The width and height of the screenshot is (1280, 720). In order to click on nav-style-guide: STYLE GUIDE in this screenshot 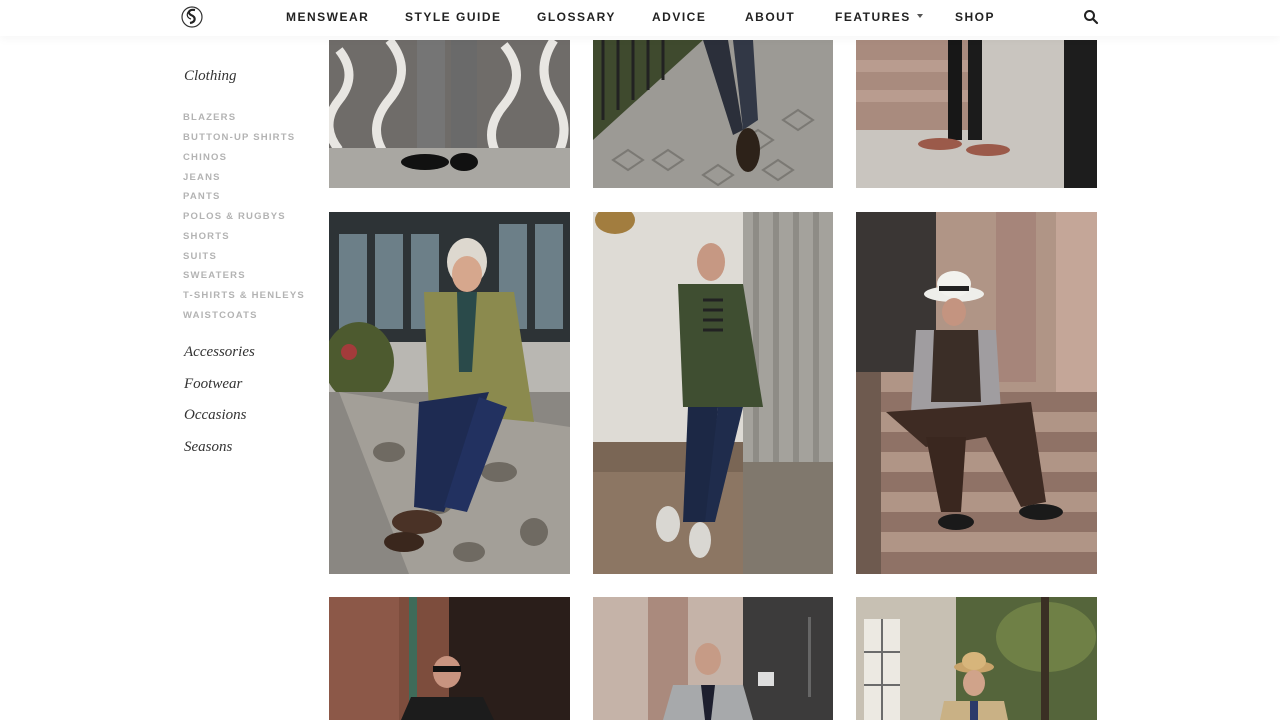, I will do `click(453, 17)`.